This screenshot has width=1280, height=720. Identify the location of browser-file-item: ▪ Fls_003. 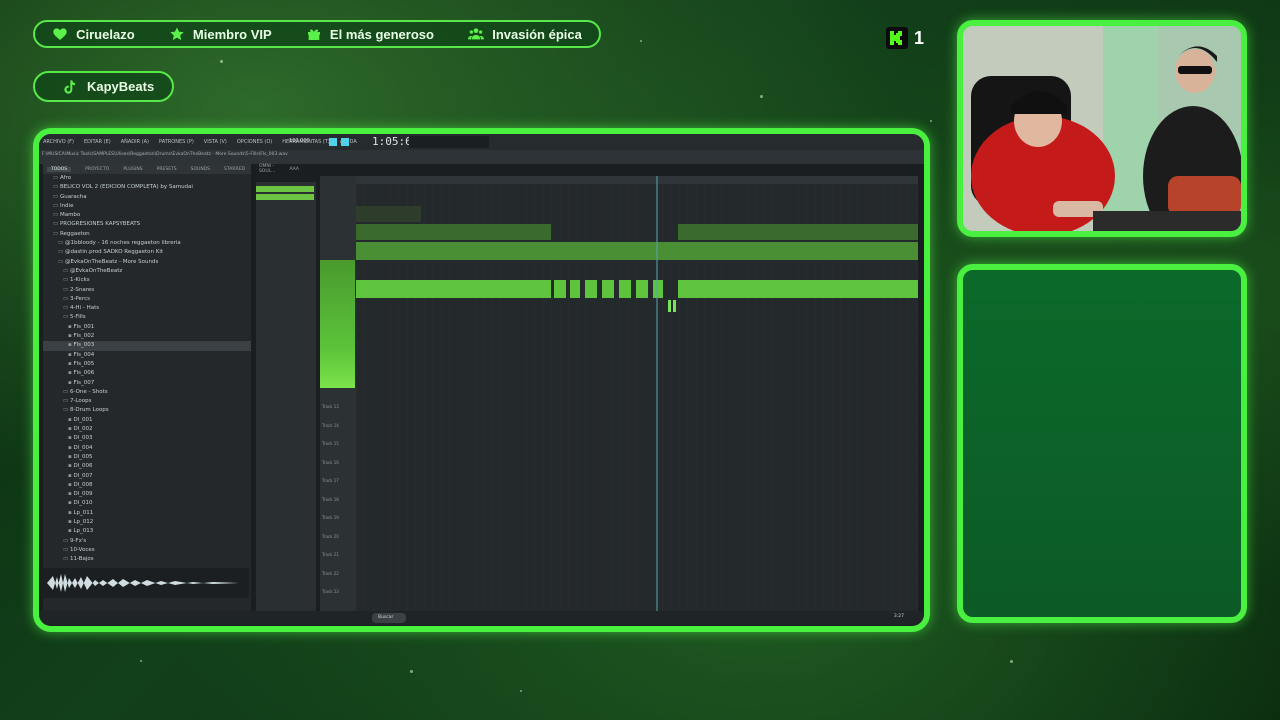
(147, 346).